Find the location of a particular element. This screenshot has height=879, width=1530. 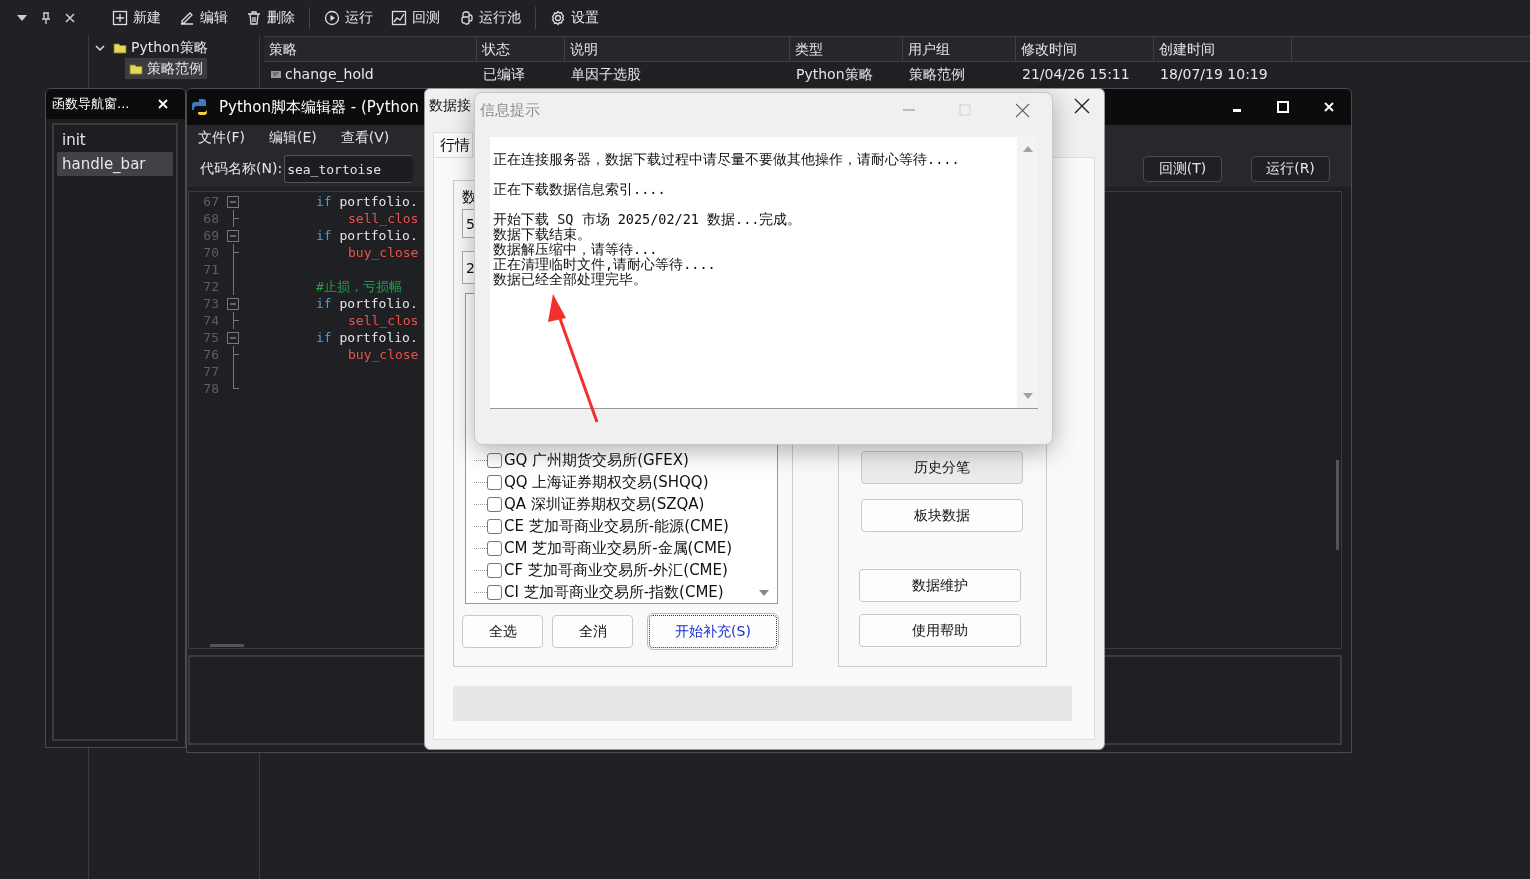

button: 开始补充(S) is located at coordinates (713, 631).